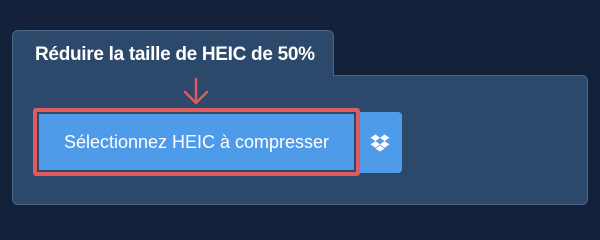  Describe the element at coordinates (196, 91) in the screenshot. I see `arrow-down-icon` at that location.